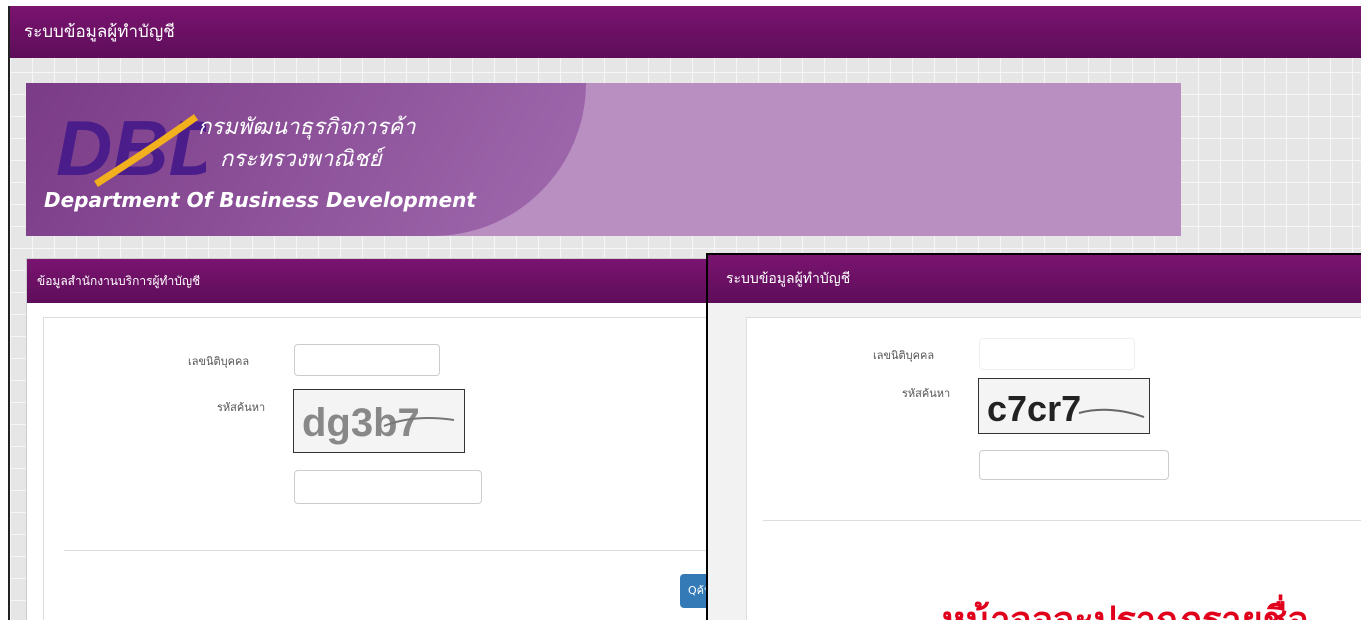  Describe the element at coordinates (1057, 354) in the screenshot. I see `overlay-juristic-input` at that location.